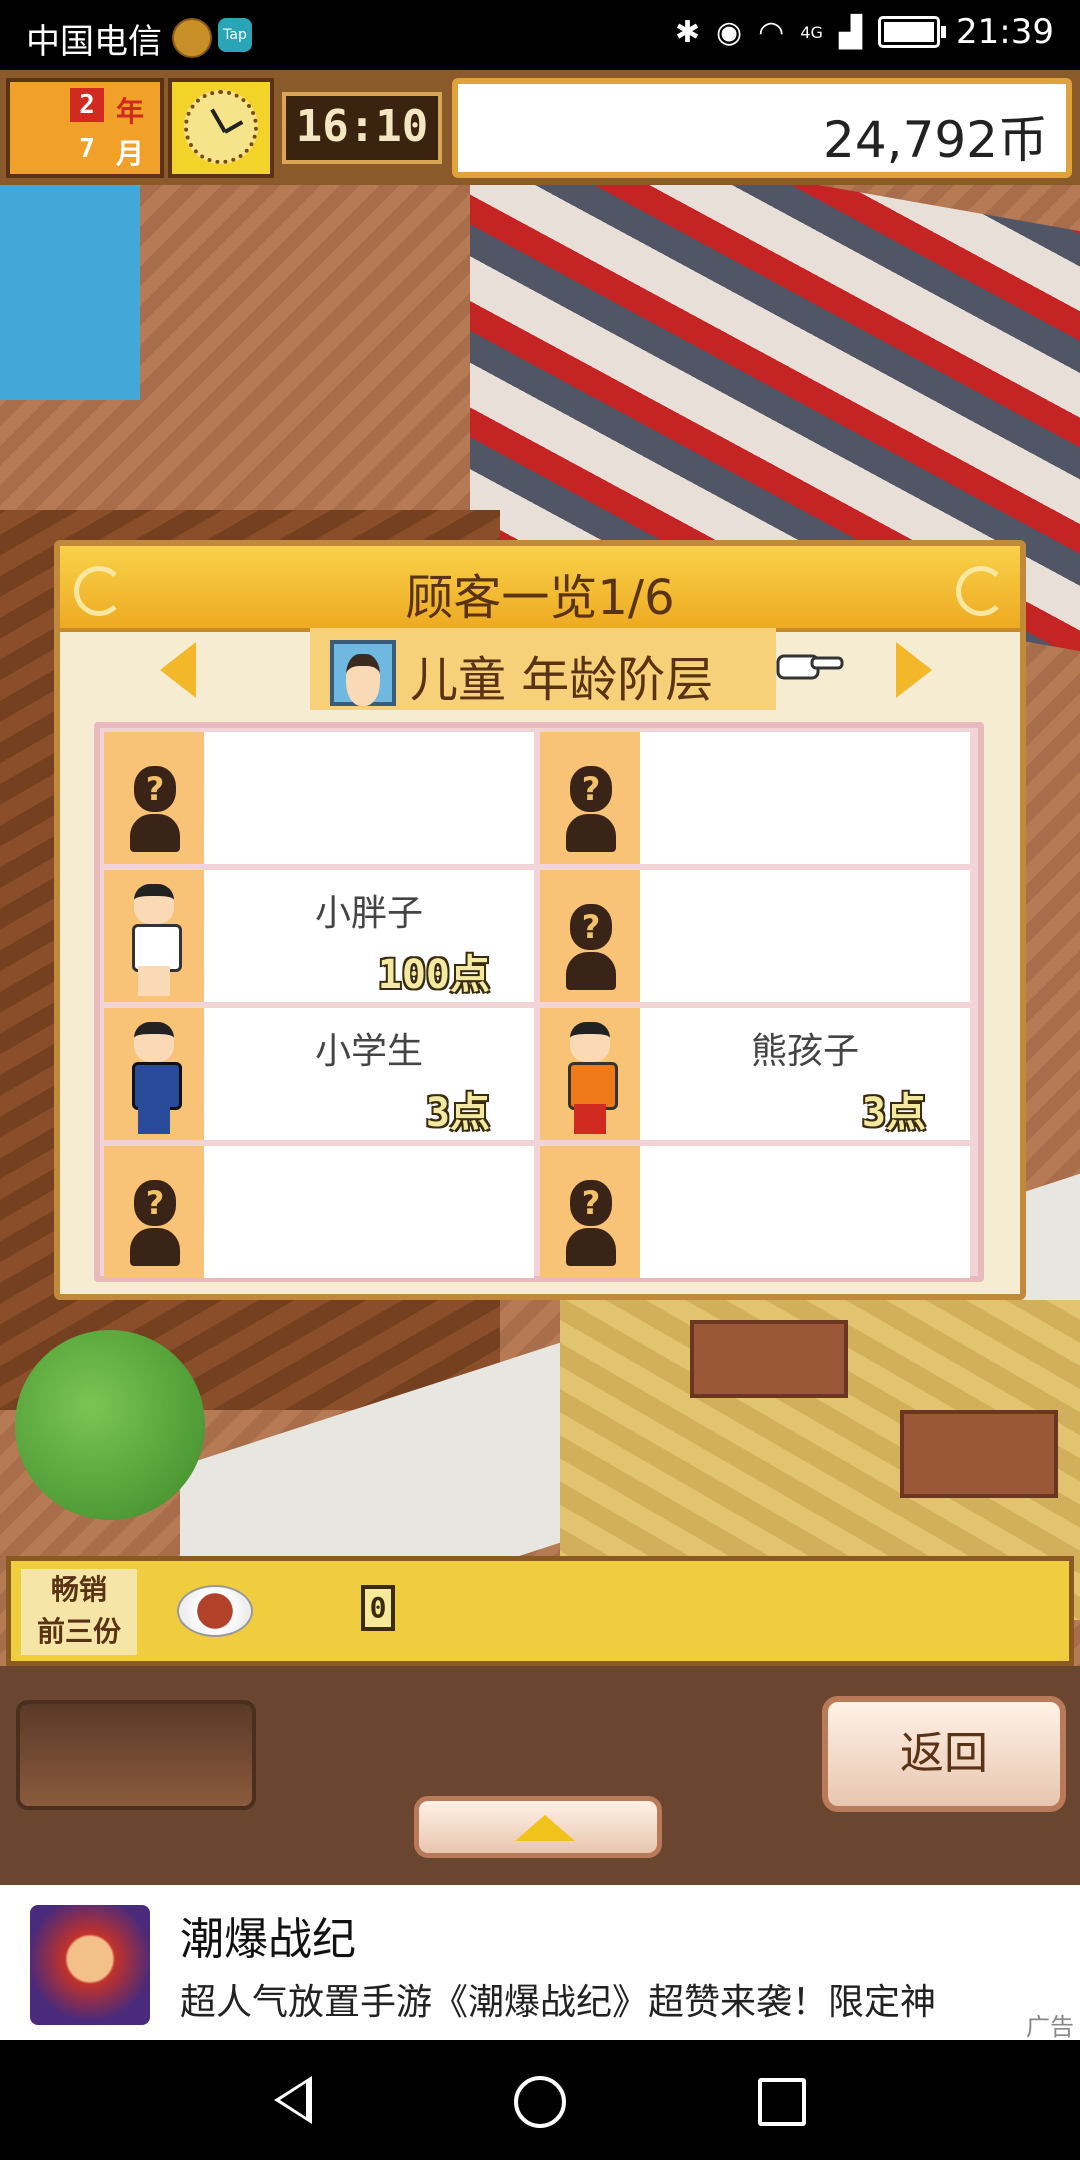 The image size is (1080, 2160). Describe the element at coordinates (268, 1935) in the screenshot. I see `ad-title: 潮爆战纪` at that location.